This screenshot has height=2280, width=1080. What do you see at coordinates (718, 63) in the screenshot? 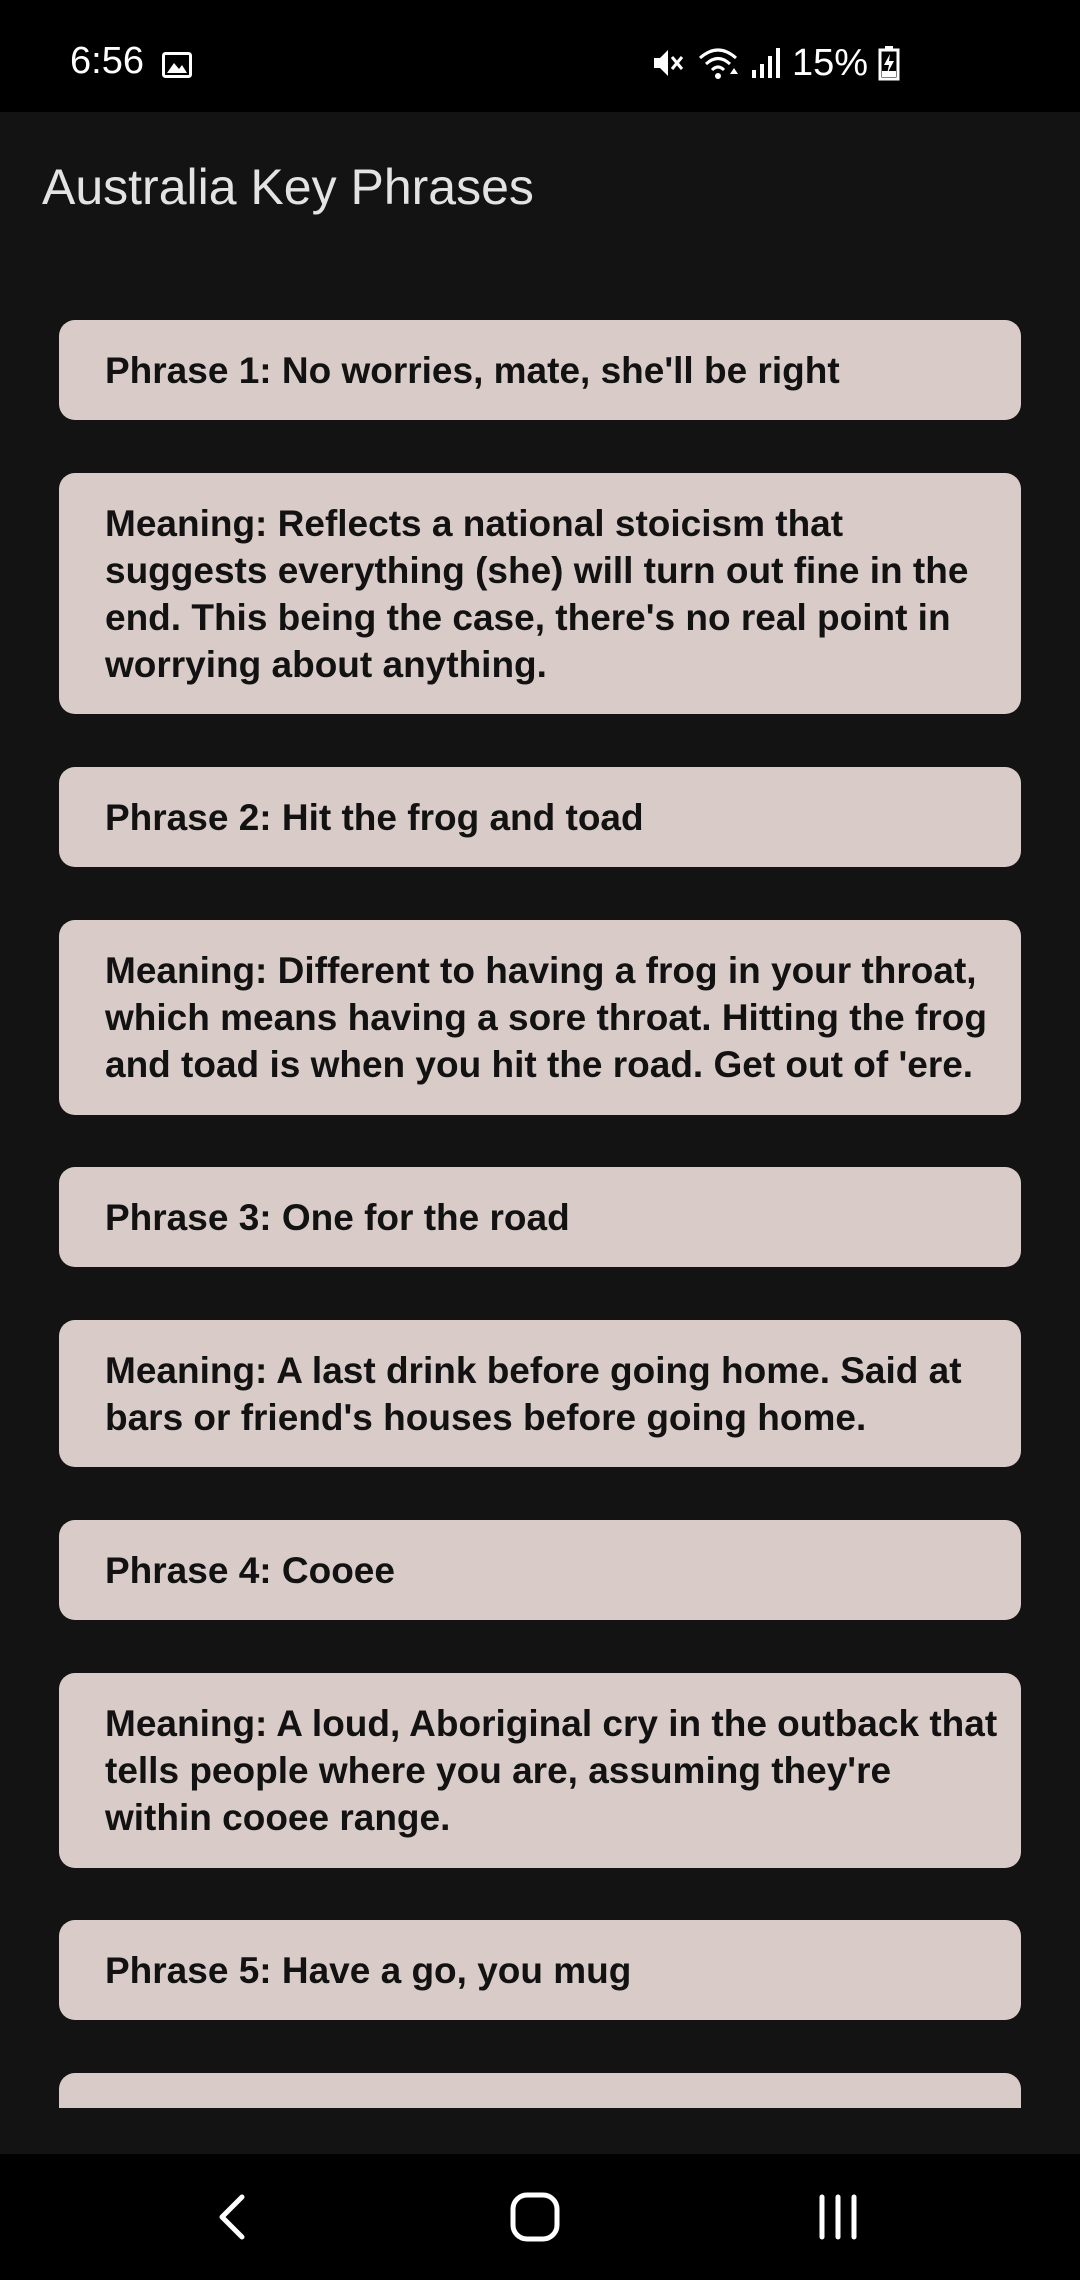
I see `wifi-icon` at bounding box center [718, 63].